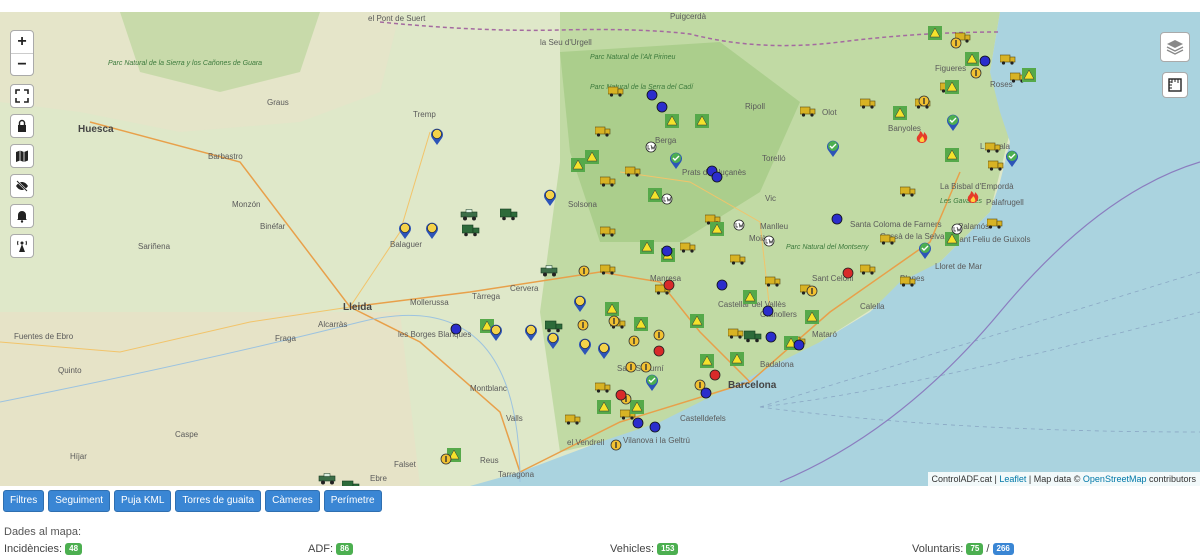  Describe the element at coordinates (143, 501) in the screenshot. I see `upload-kml-button: Puja KML` at that location.